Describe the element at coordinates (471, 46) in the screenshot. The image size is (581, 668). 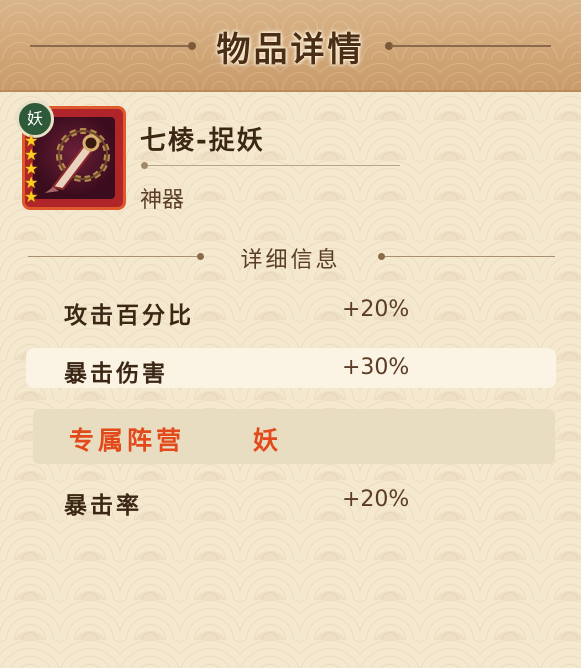
I see `header-divider-right` at that location.